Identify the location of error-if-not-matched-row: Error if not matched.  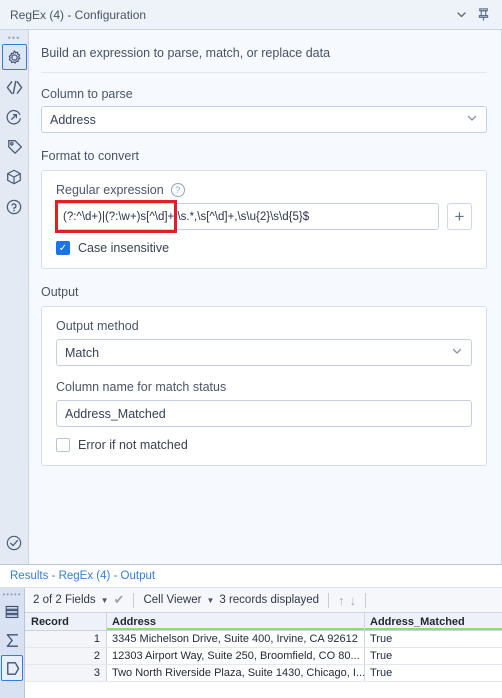
(264, 445).